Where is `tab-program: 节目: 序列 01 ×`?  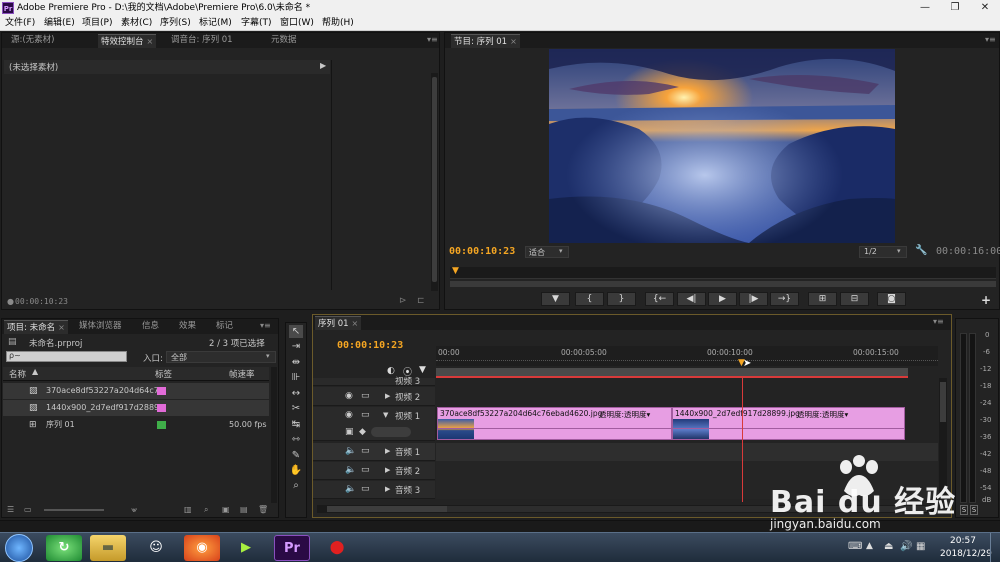
tab-program: 节目: 序列 01 × is located at coordinates (485, 41).